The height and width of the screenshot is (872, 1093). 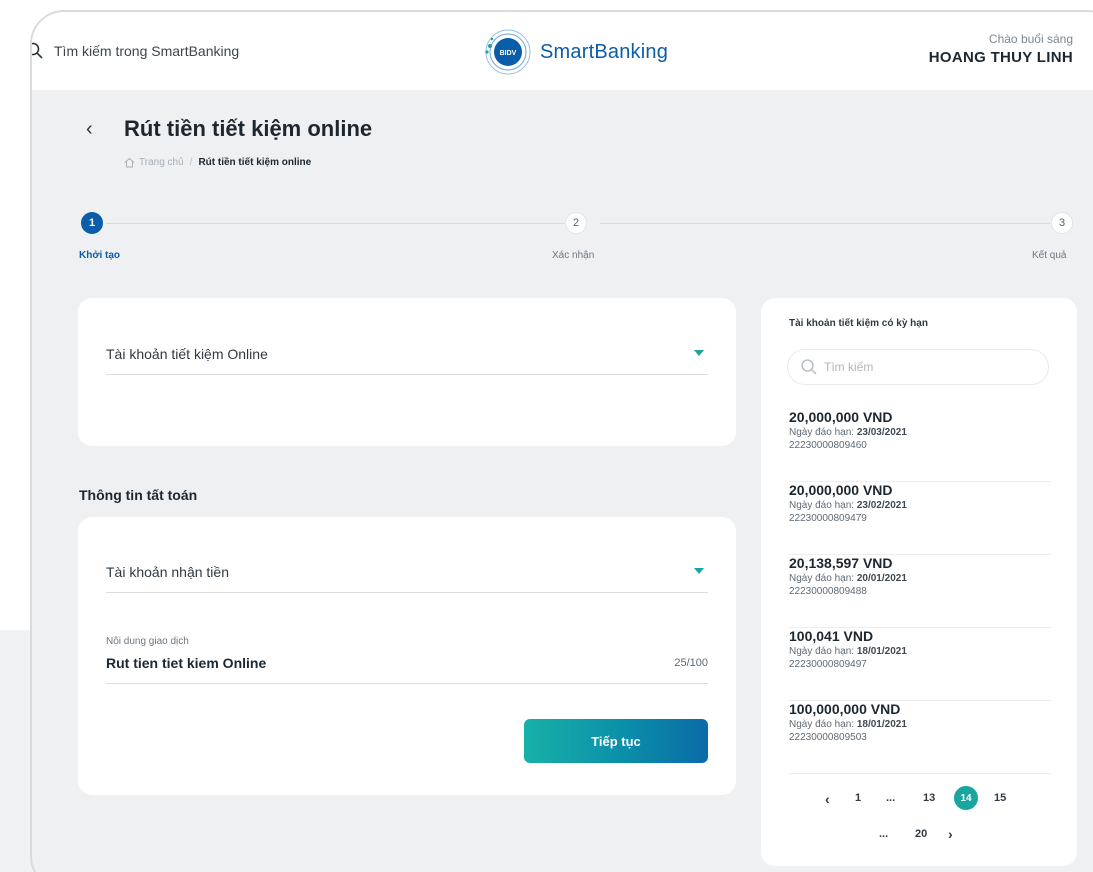 What do you see at coordinates (921, 834) in the screenshot?
I see `pagination-page: 20` at bounding box center [921, 834].